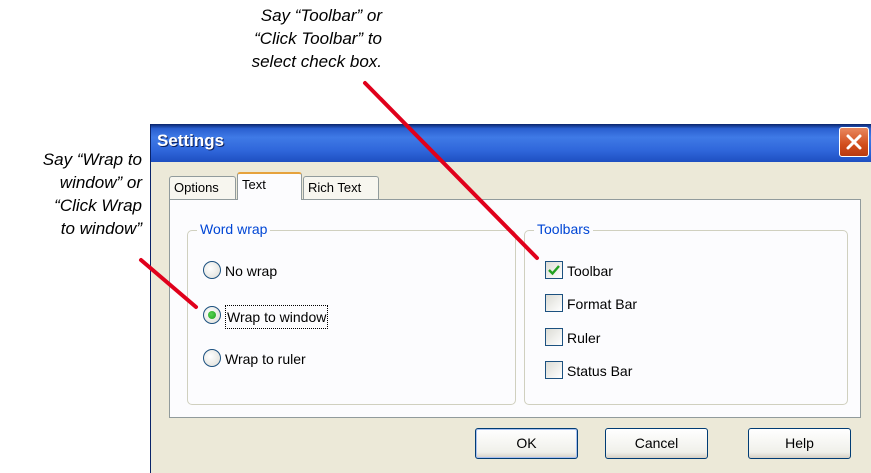 The height and width of the screenshot is (473, 871). What do you see at coordinates (234, 229) in the screenshot?
I see `word-wrap-legend: Word wrap` at bounding box center [234, 229].